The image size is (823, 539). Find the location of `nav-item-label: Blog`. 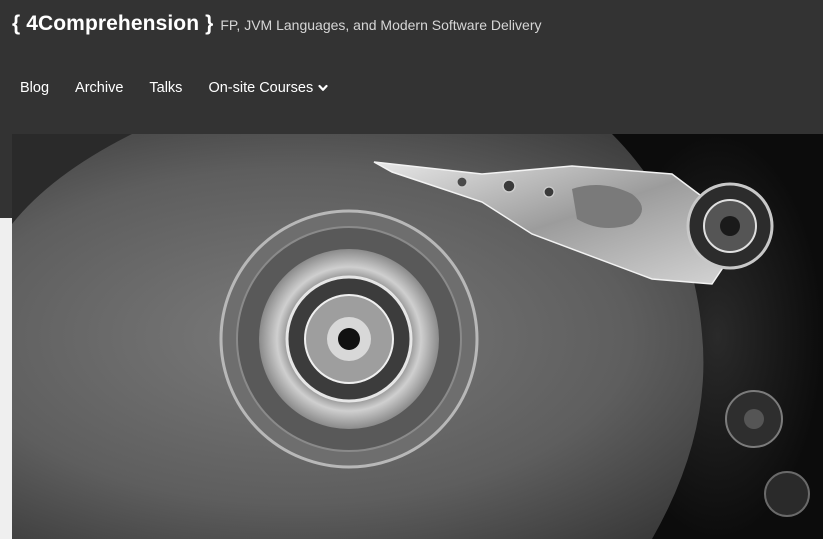

nav-item-label: Blog is located at coordinates (35, 88).